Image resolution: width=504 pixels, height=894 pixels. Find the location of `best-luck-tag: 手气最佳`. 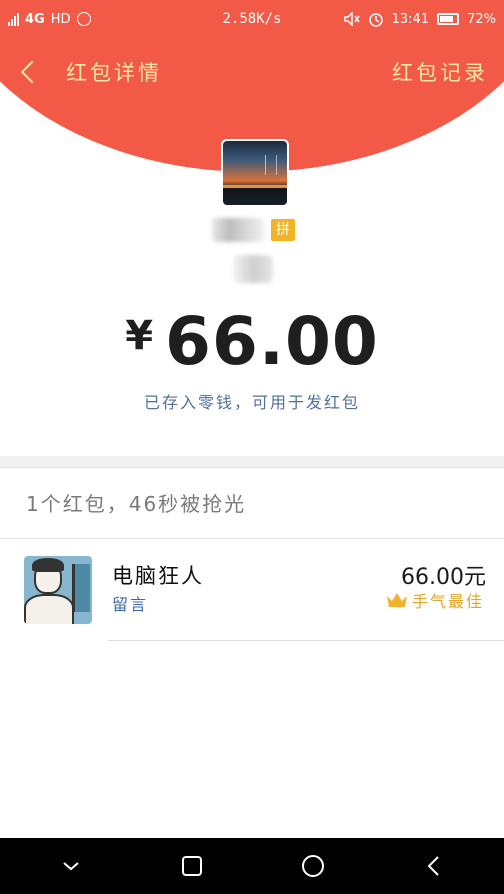

best-luck-tag: 手气最佳 is located at coordinates (435, 600).